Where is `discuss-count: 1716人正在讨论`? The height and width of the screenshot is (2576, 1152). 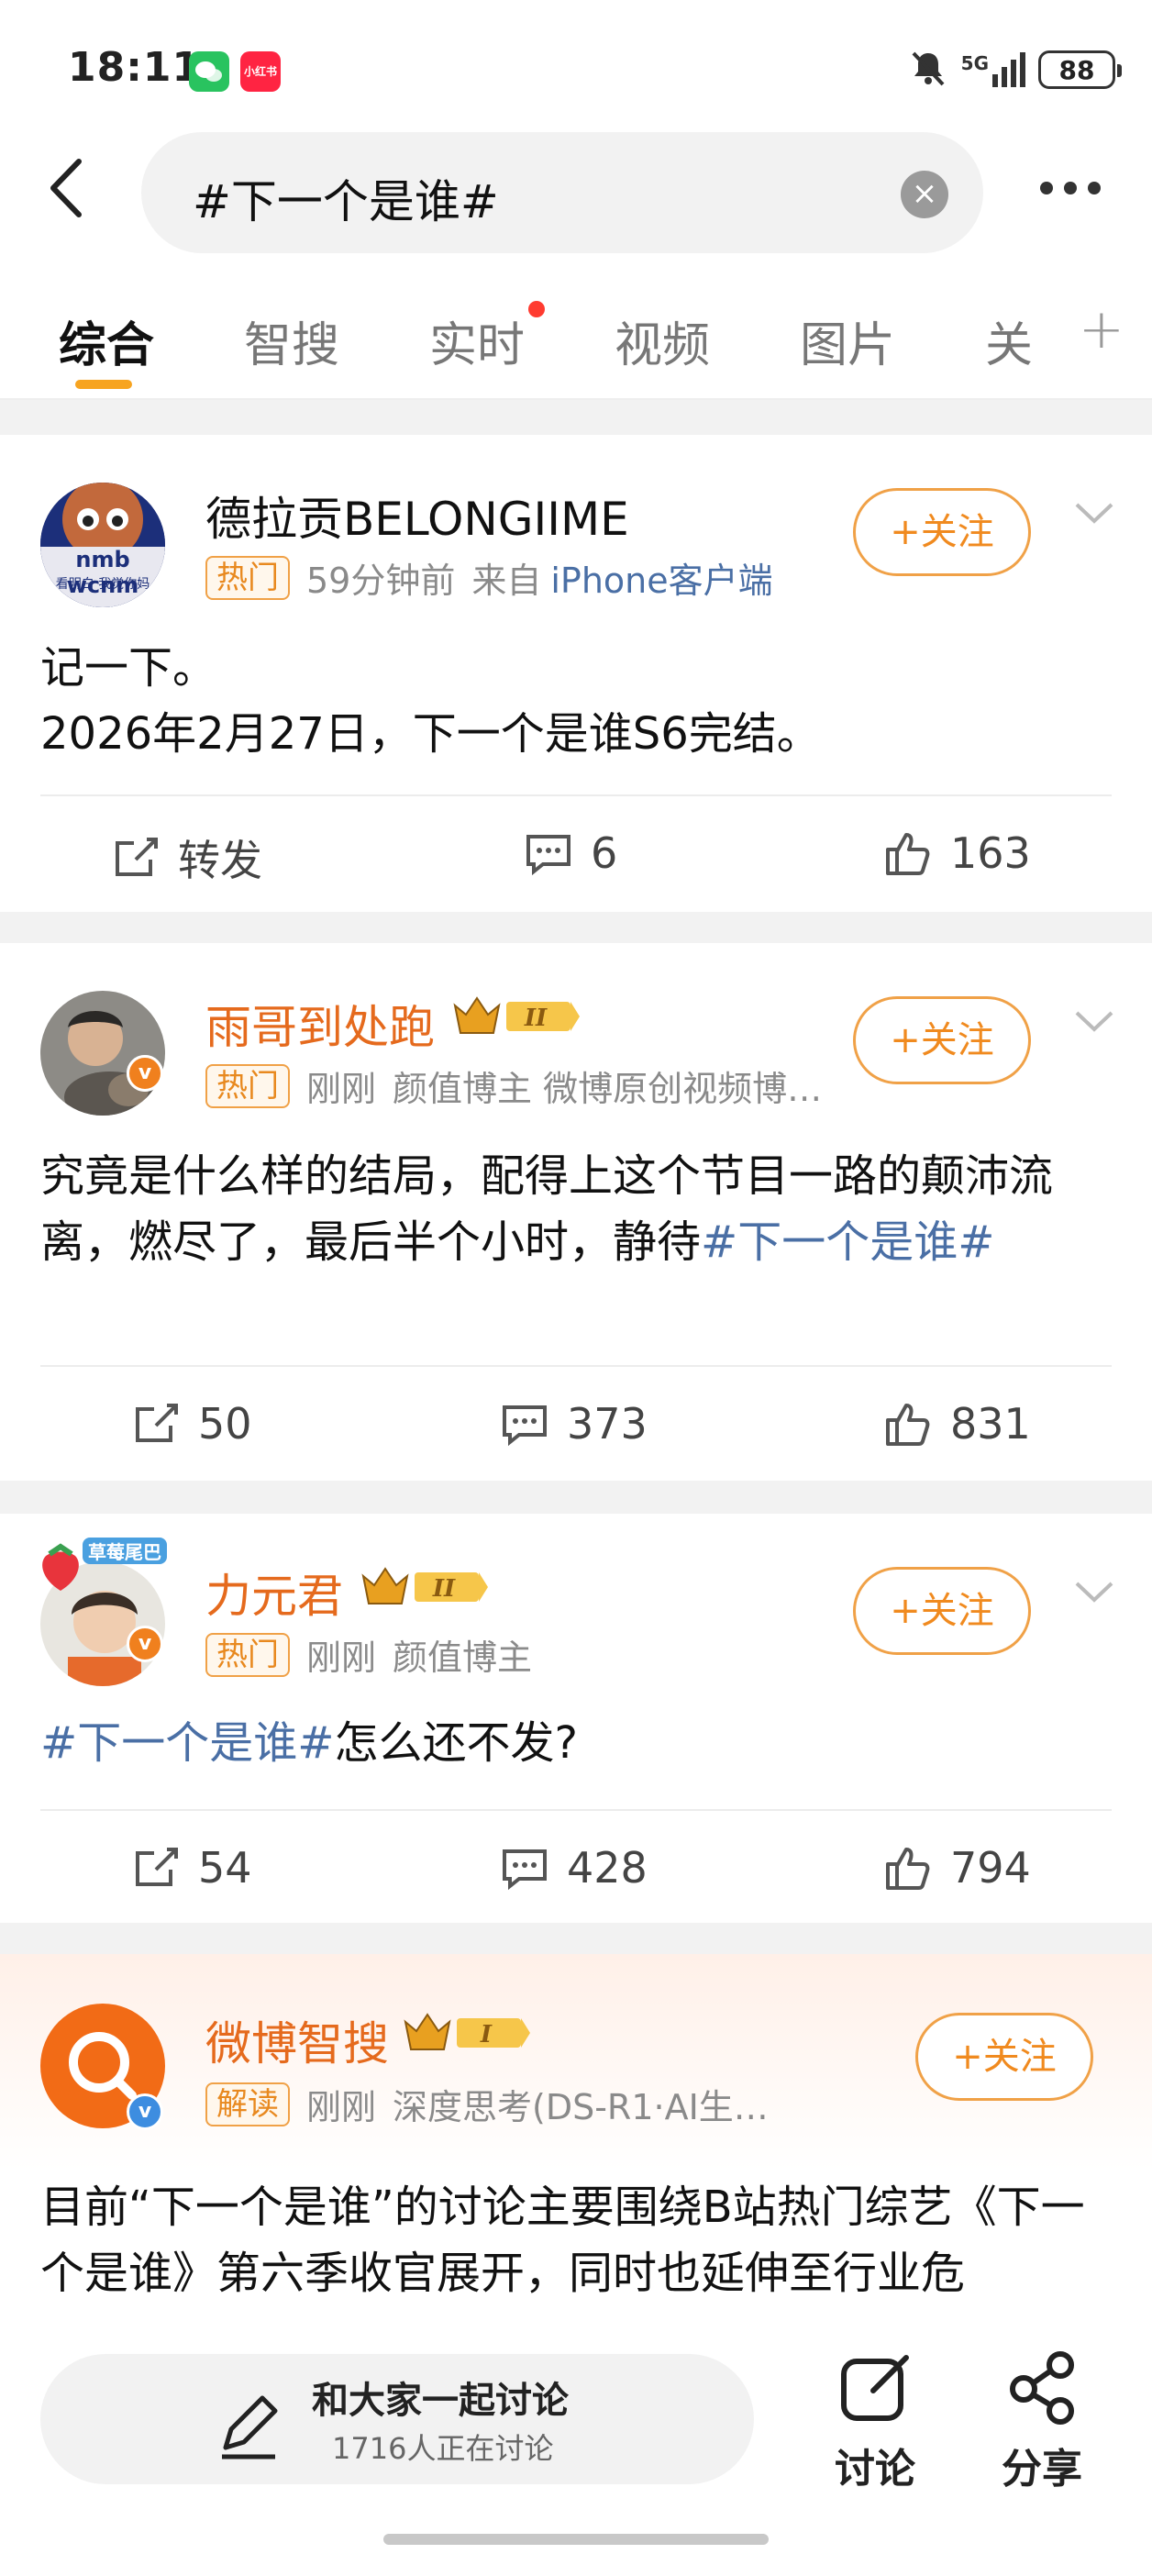 discuss-count: 1716人正在讨论 is located at coordinates (443, 2448).